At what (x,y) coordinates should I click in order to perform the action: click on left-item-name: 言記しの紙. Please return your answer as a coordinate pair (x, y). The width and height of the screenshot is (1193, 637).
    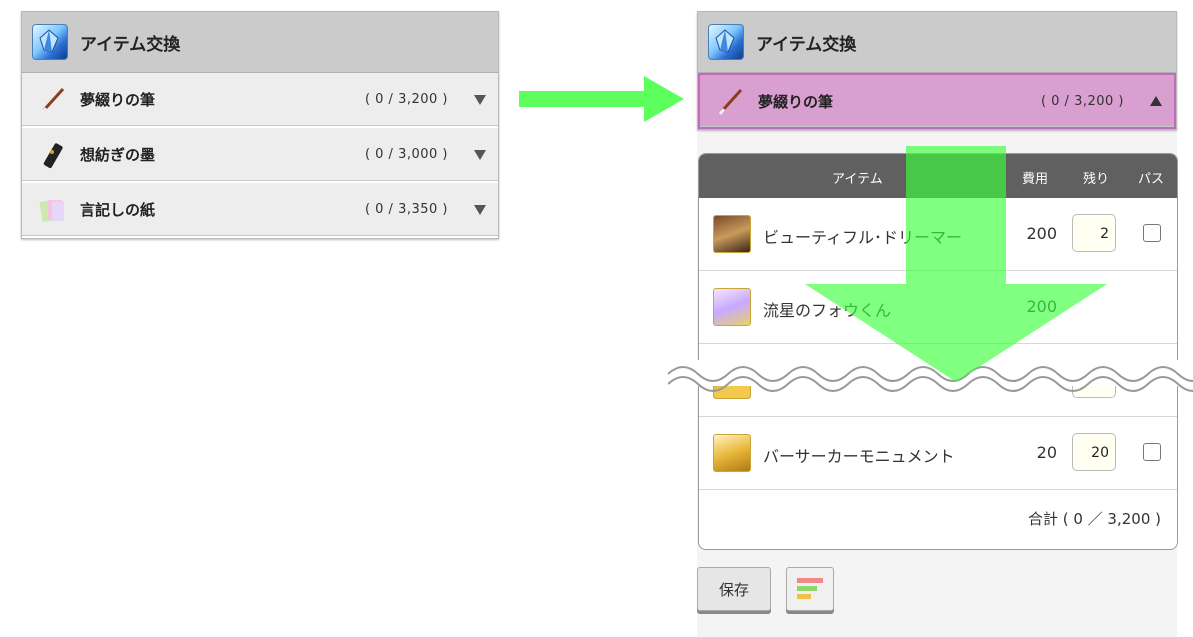
    Looking at the image, I should click on (118, 210).